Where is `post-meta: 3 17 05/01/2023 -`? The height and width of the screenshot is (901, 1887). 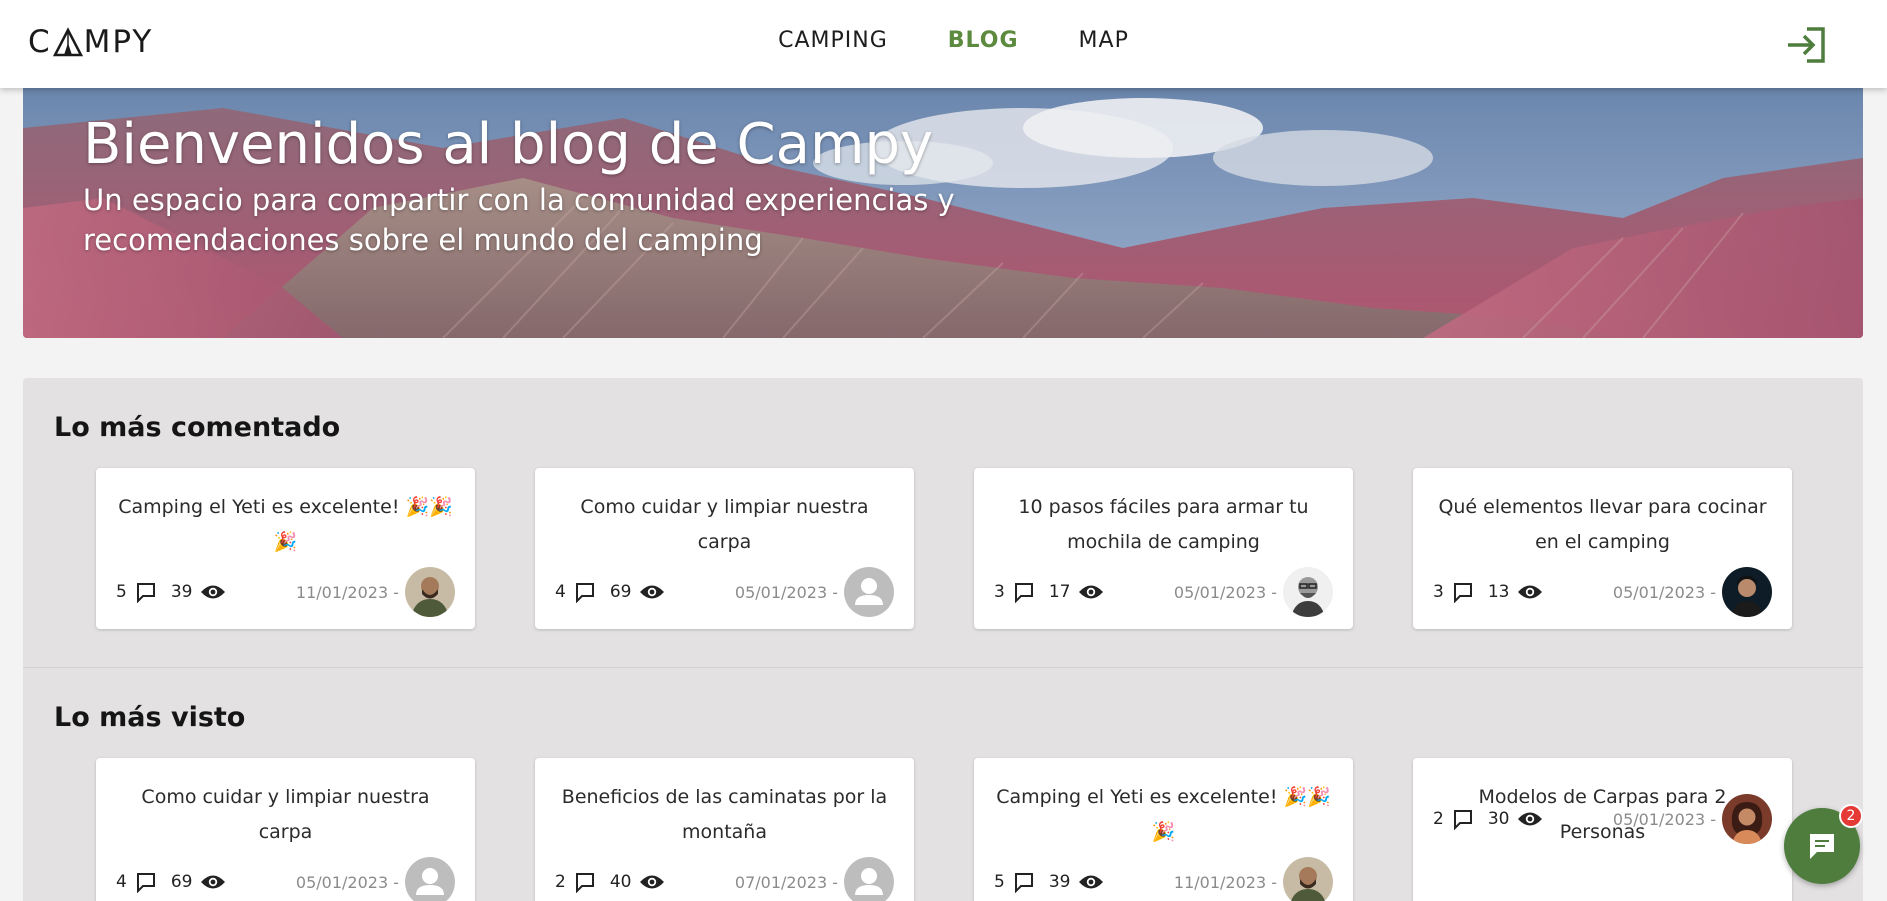 post-meta: 3 17 05/01/2023 - is located at coordinates (1163, 592).